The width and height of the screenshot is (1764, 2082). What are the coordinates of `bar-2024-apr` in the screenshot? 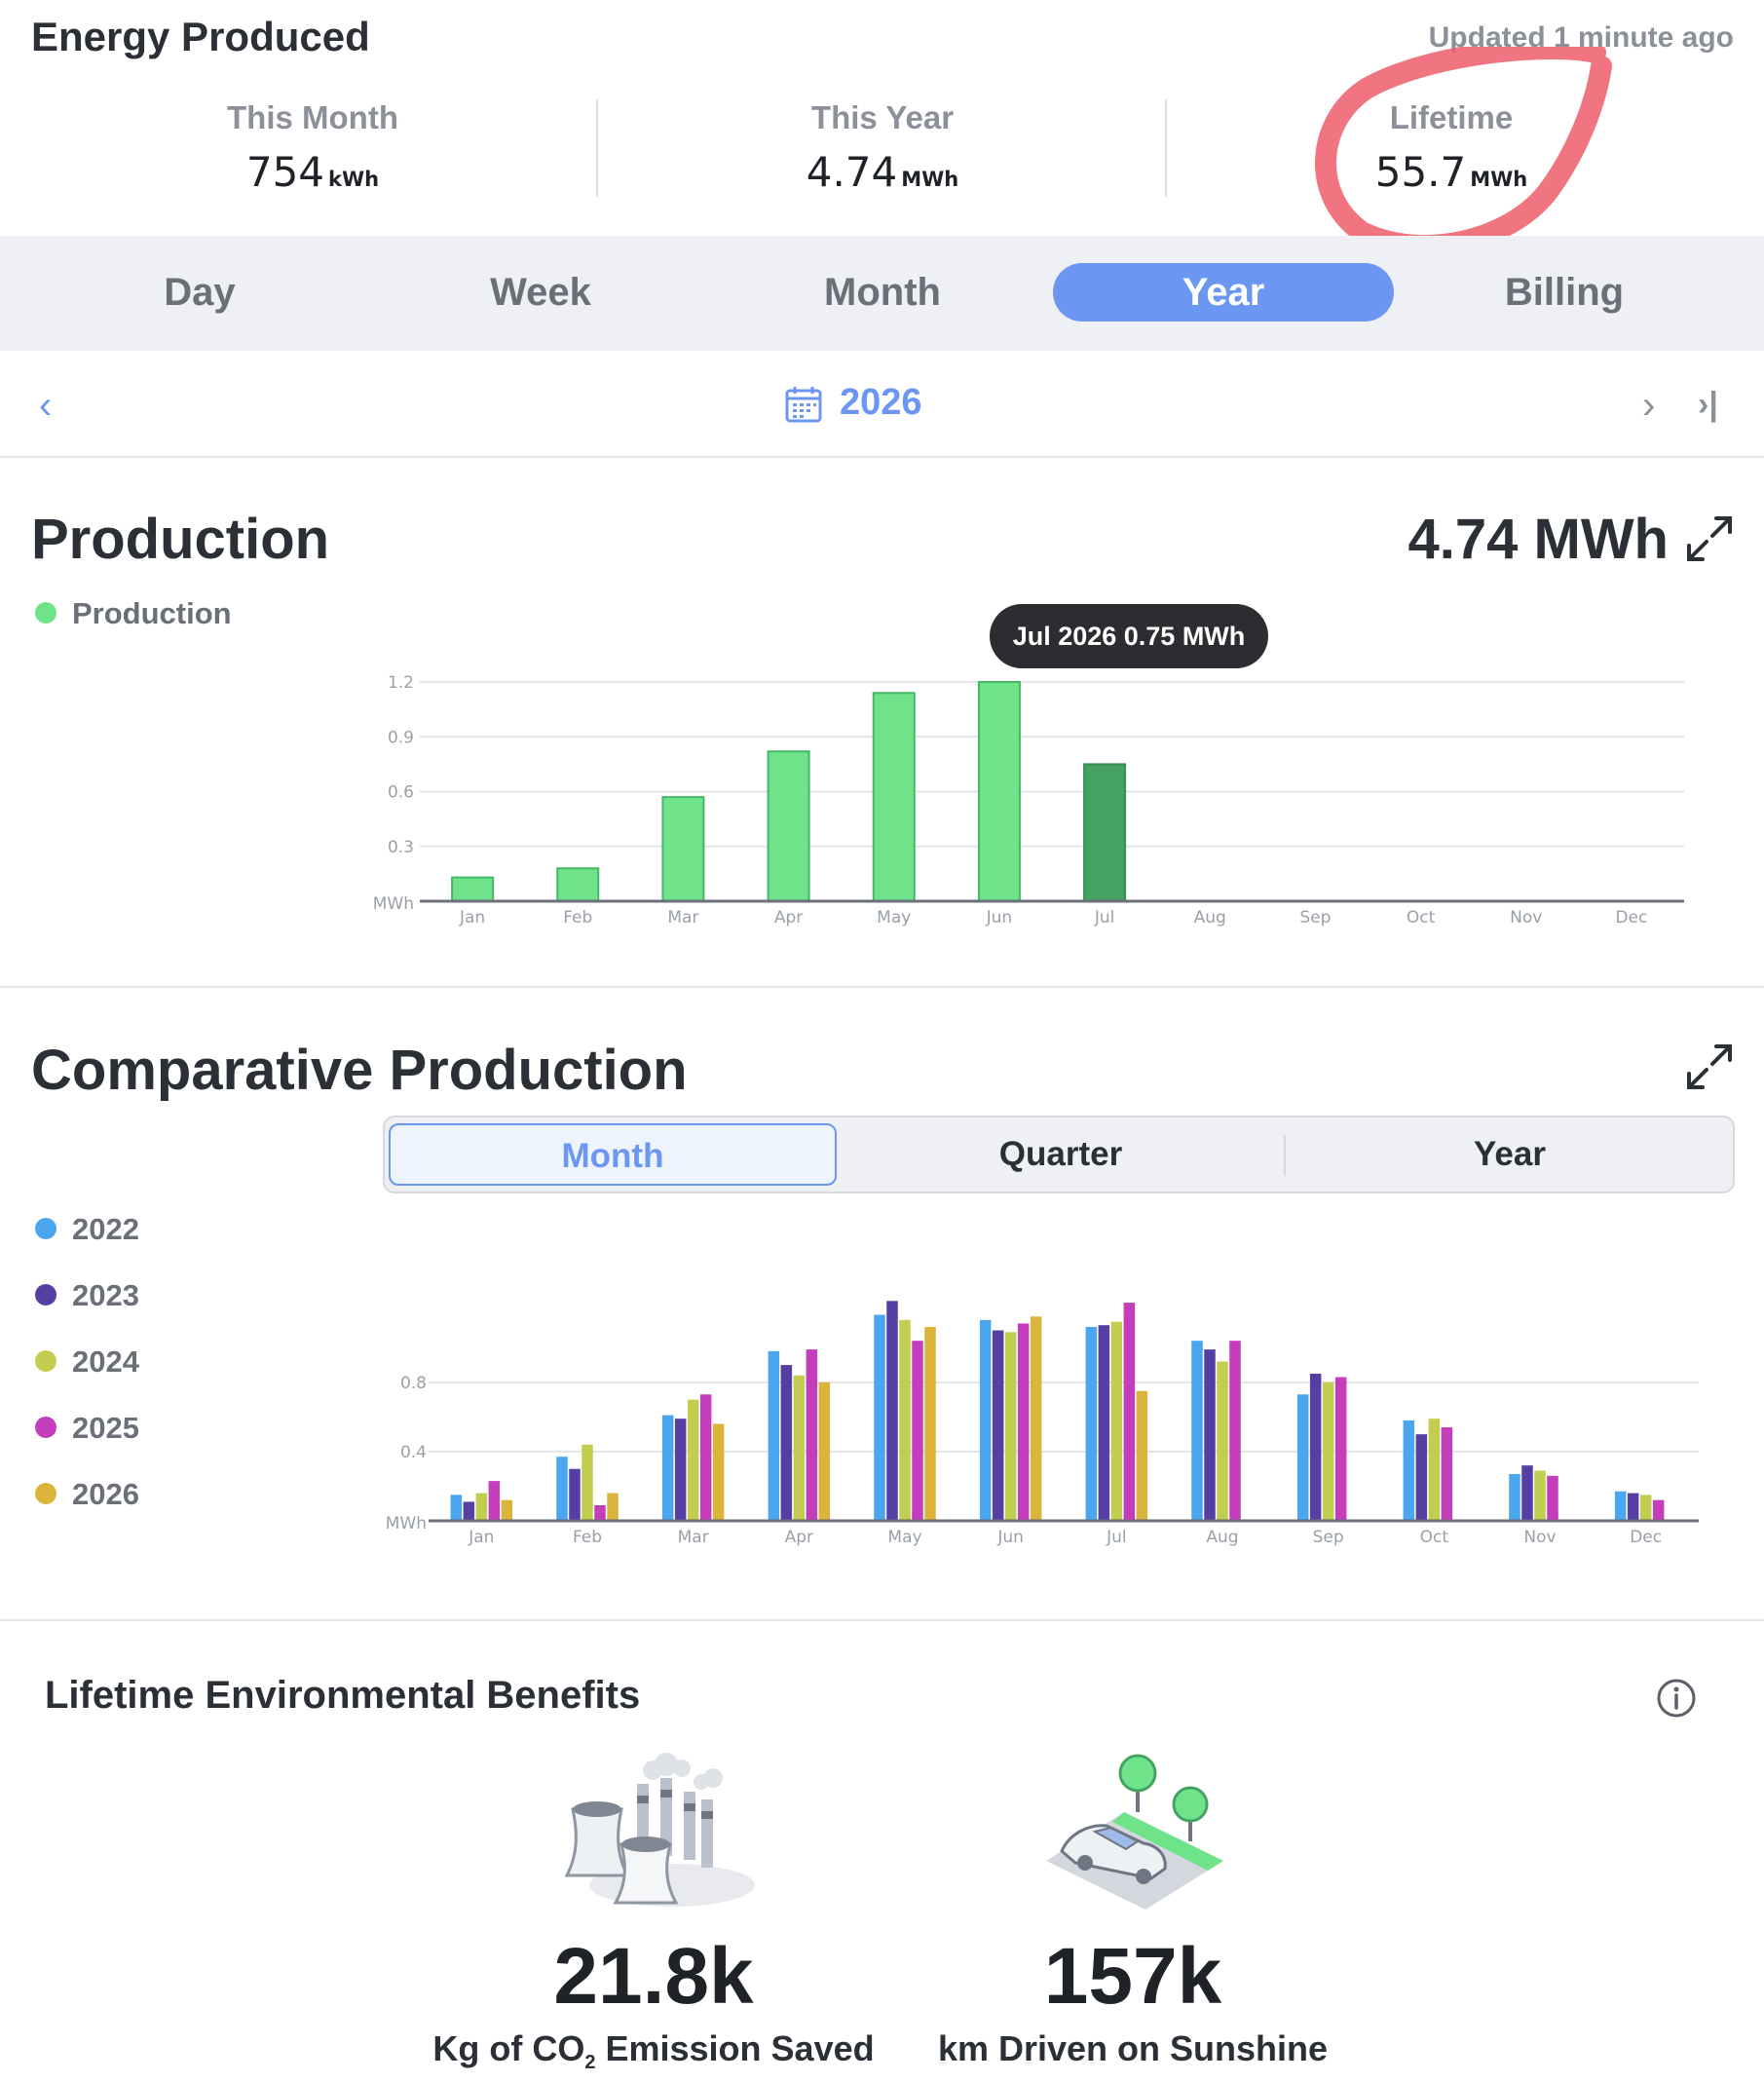 It's located at (799, 1448).